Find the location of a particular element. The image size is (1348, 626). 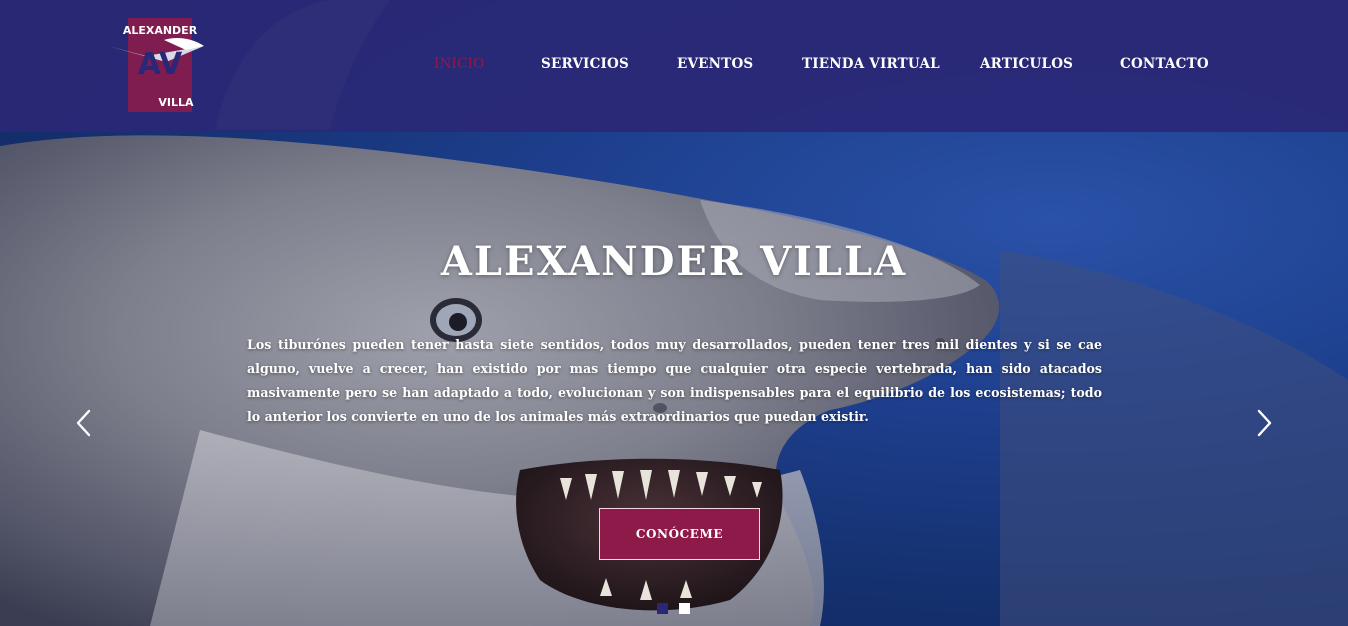

nav-item-tienda-virtual: TIENDA VIRTUAL is located at coordinates (871, 64).